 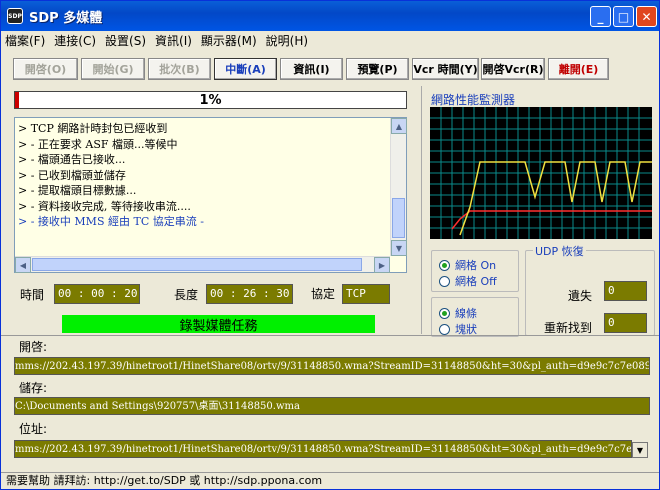 I want to click on log-line: > - 接收中 MMS 經由 TC 協定串流 -, so click(x=111, y=221).